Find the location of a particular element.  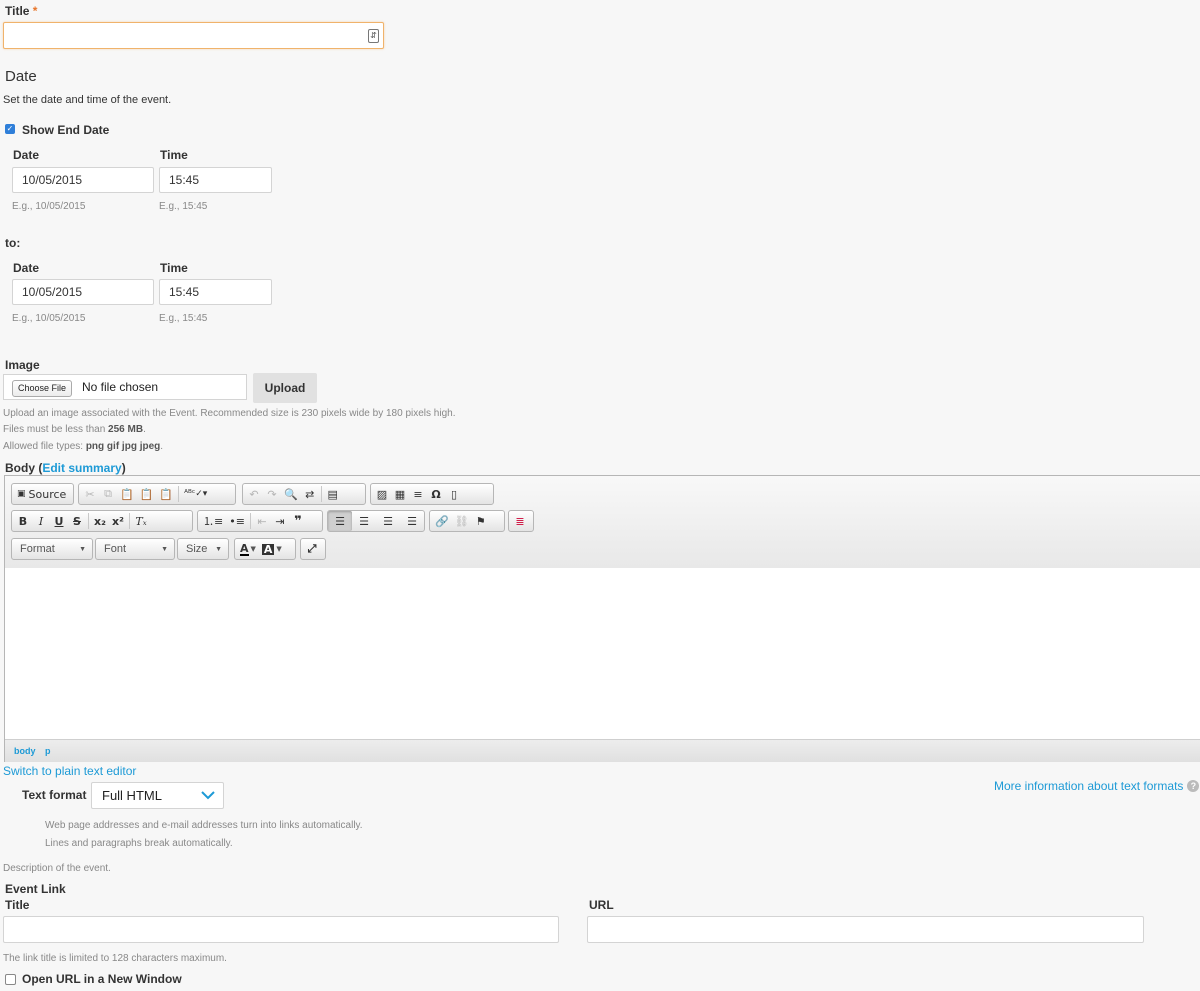

link-url-input is located at coordinates (865, 929).